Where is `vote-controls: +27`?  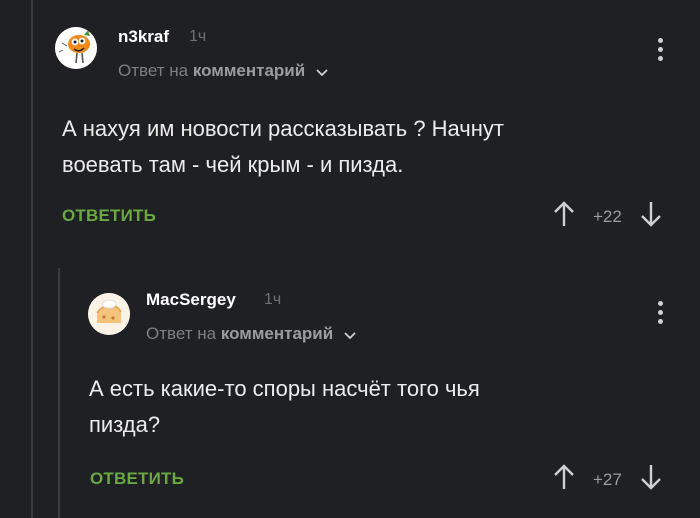
vote-controls: +27 is located at coordinates (607, 479).